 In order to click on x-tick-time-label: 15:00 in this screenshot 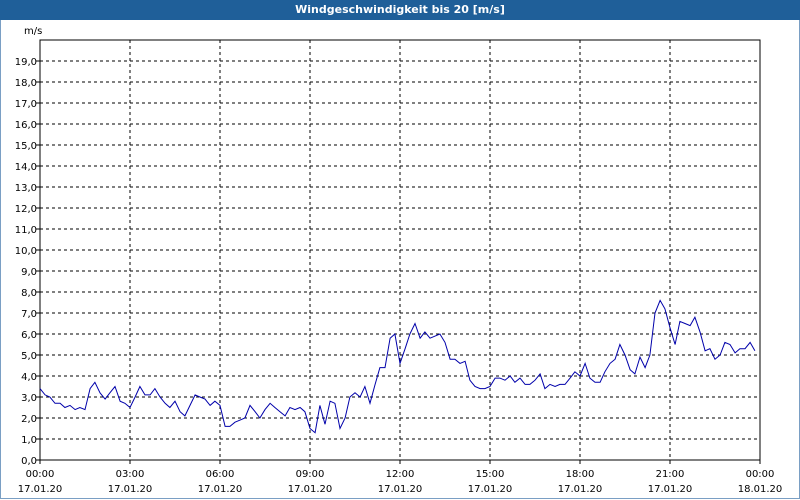, I will do `click(490, 474)`.